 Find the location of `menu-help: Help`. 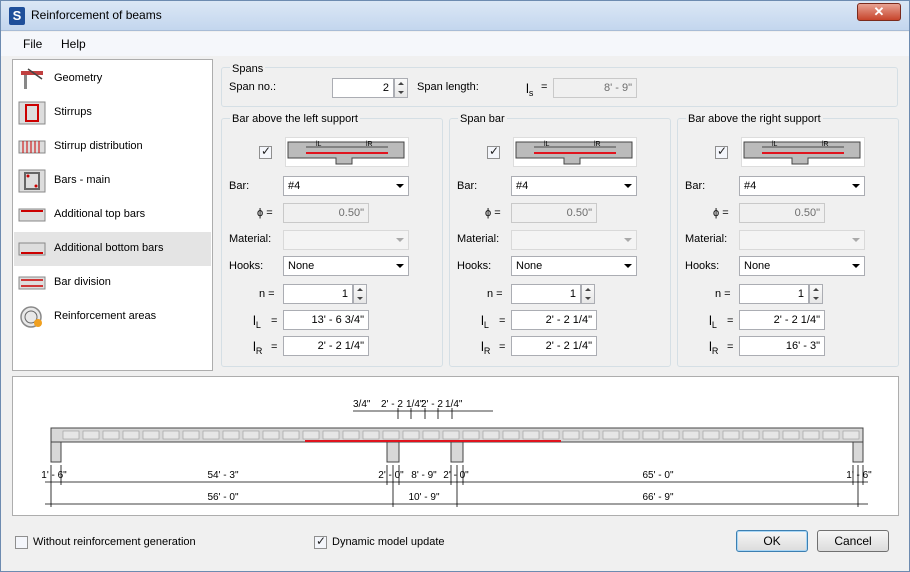

menu-help: Help is located at coordinates (73, 44).